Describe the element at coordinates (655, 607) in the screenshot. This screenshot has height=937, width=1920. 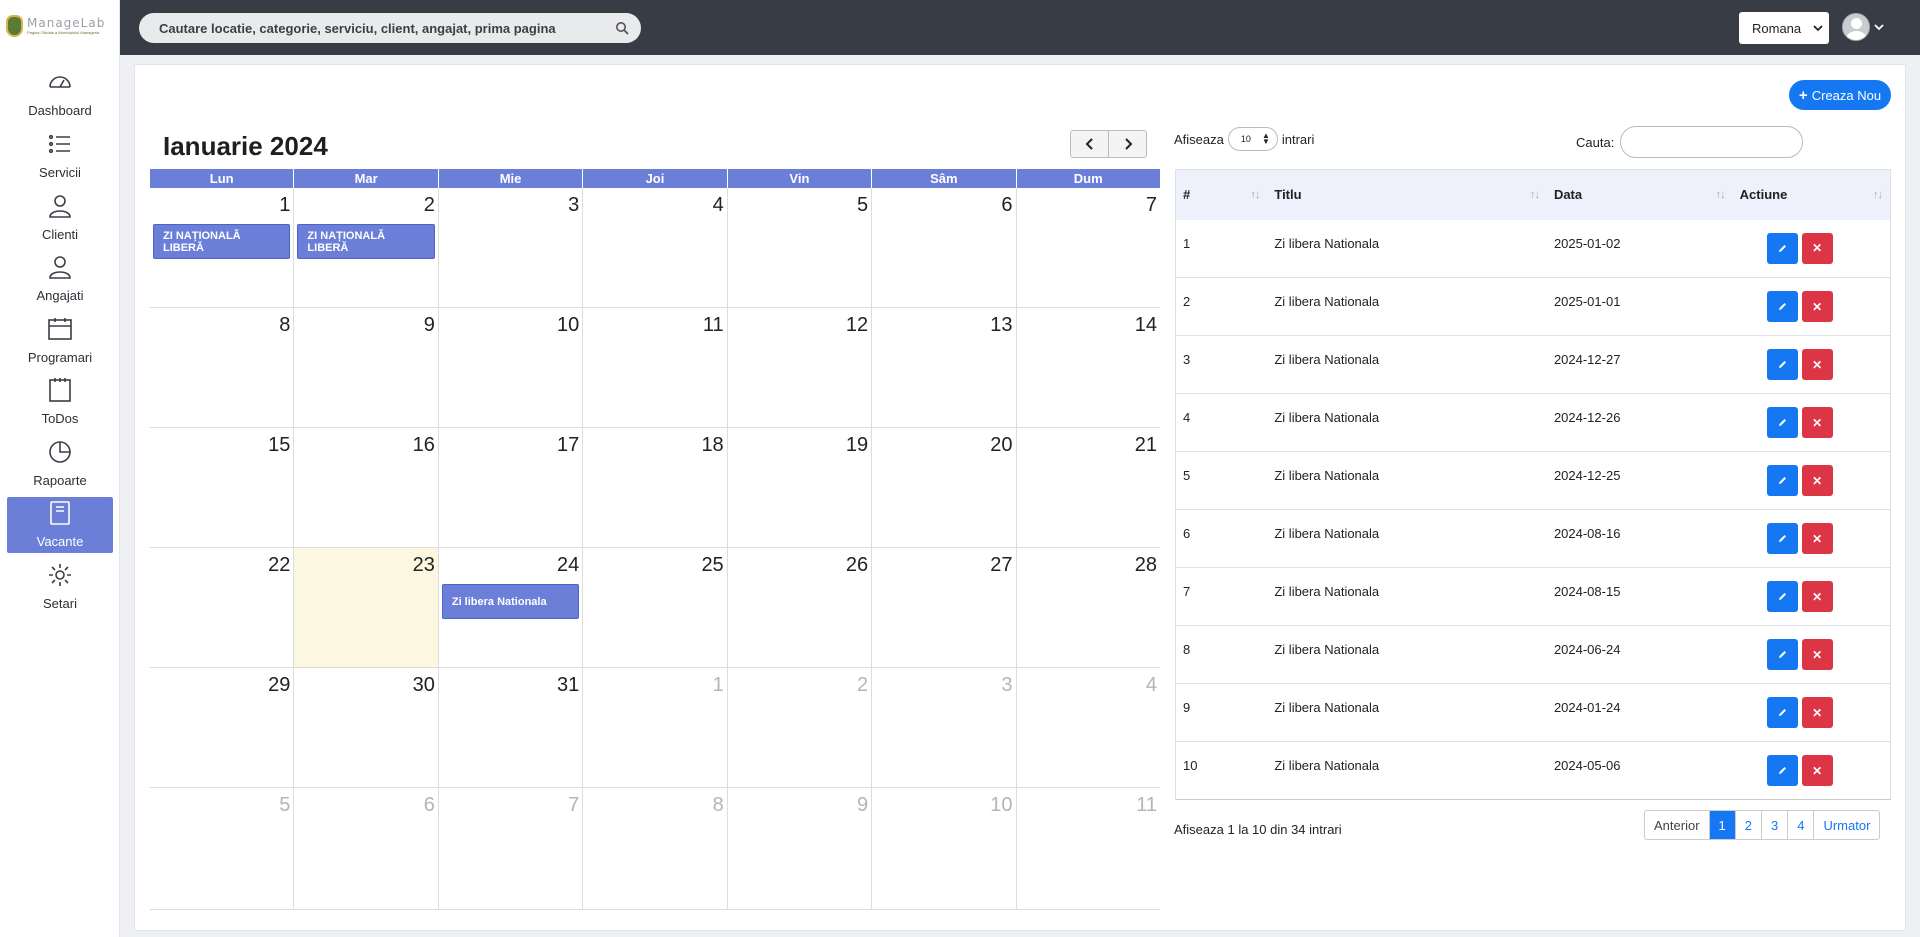
I see `calendar-day: 25` at that location.